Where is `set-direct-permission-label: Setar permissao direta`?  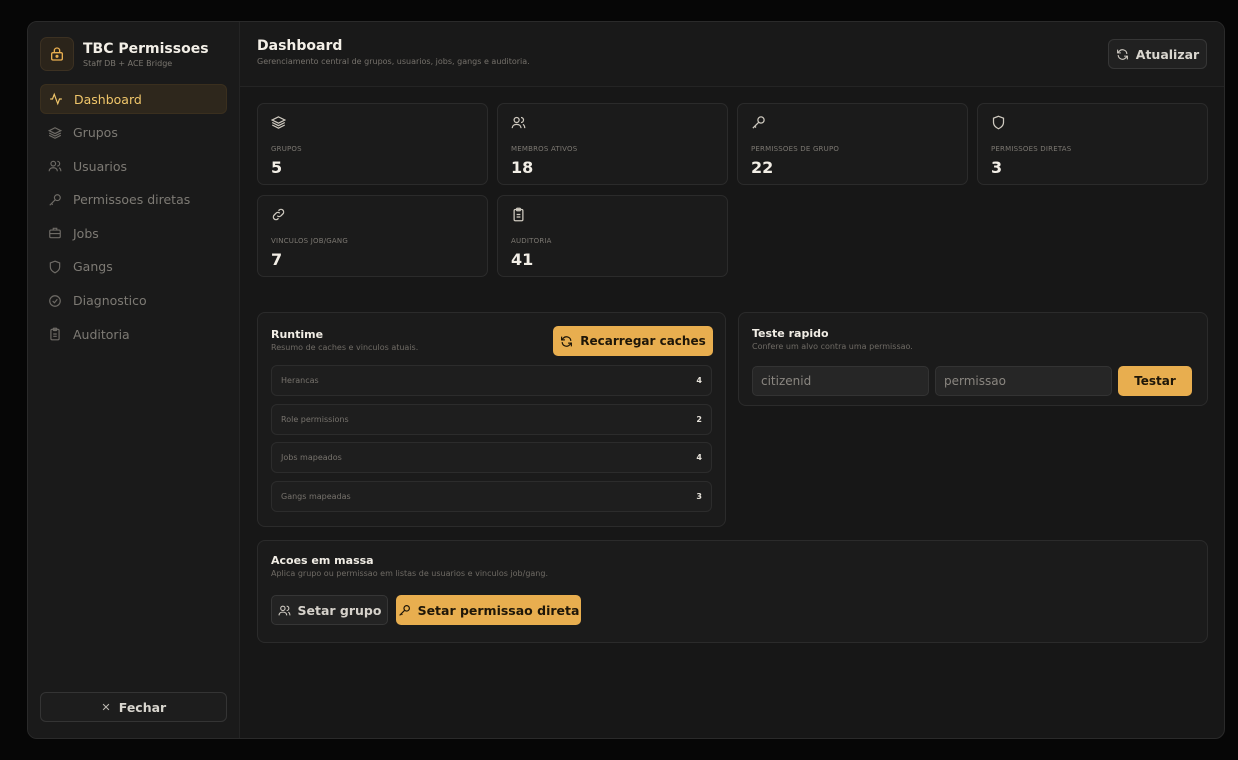
set-direct-permission-label: Setar permissao direta is located at coordinates (498, 610).